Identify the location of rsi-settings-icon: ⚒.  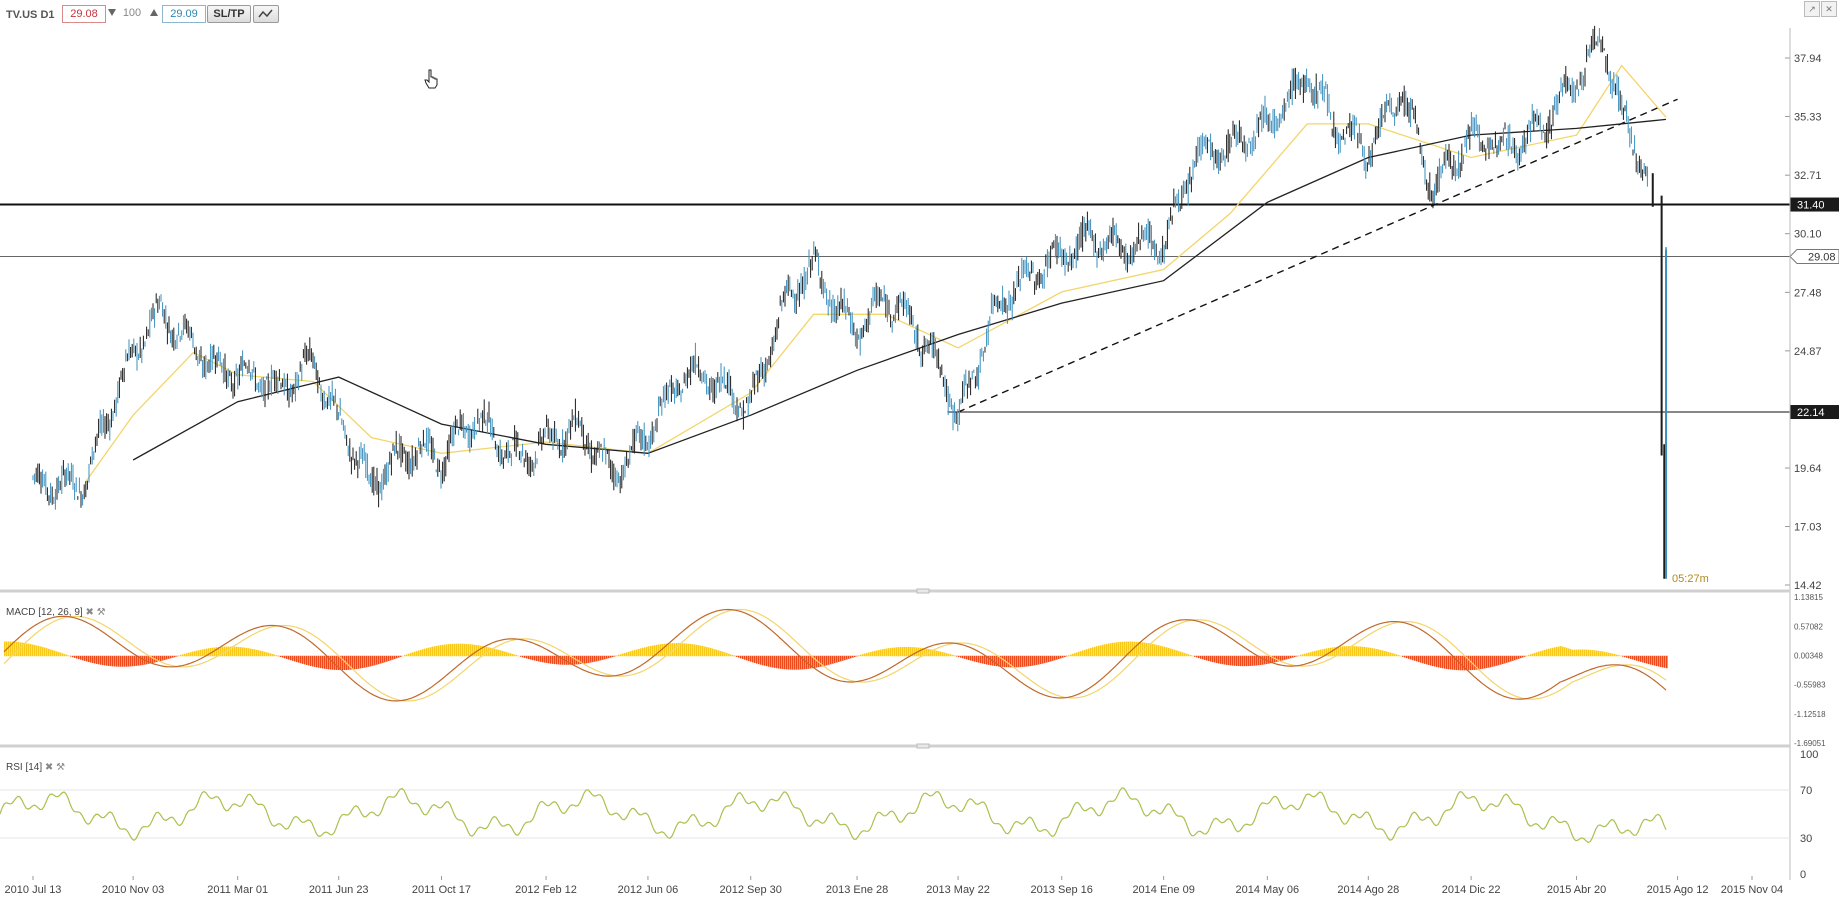
(60, 767).